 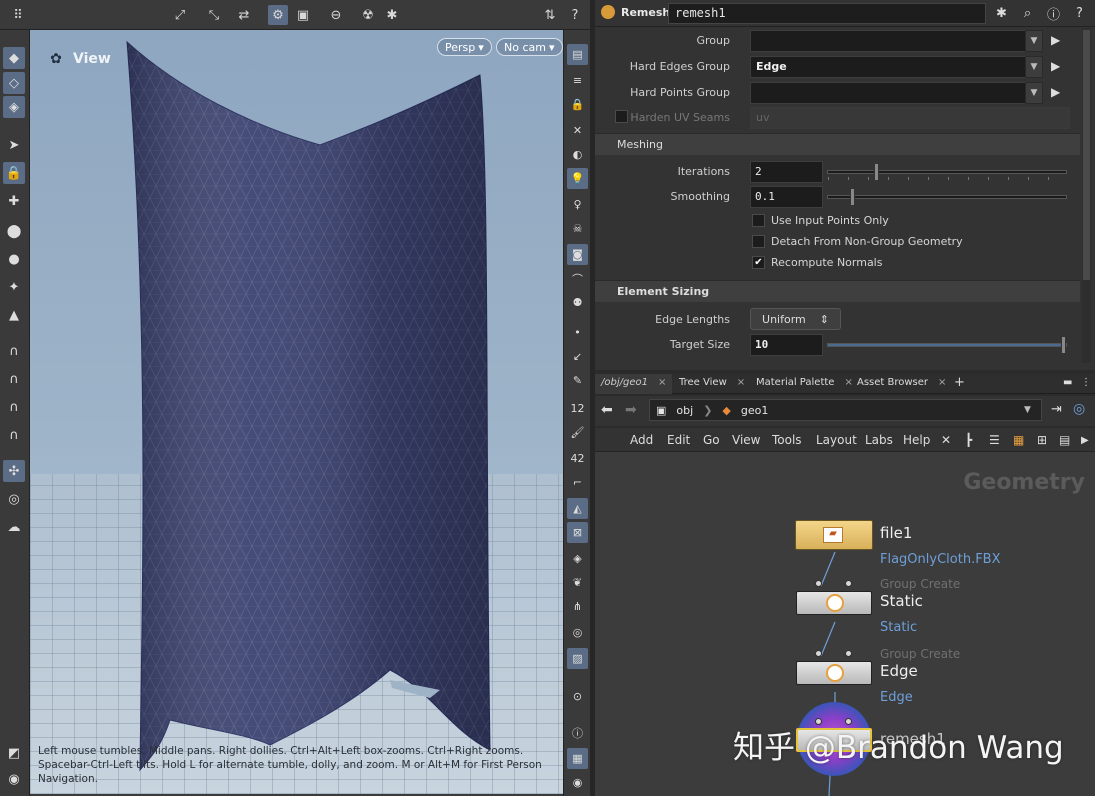 I want to click on close-x-icon: ✕, so click(x=577, y=130).